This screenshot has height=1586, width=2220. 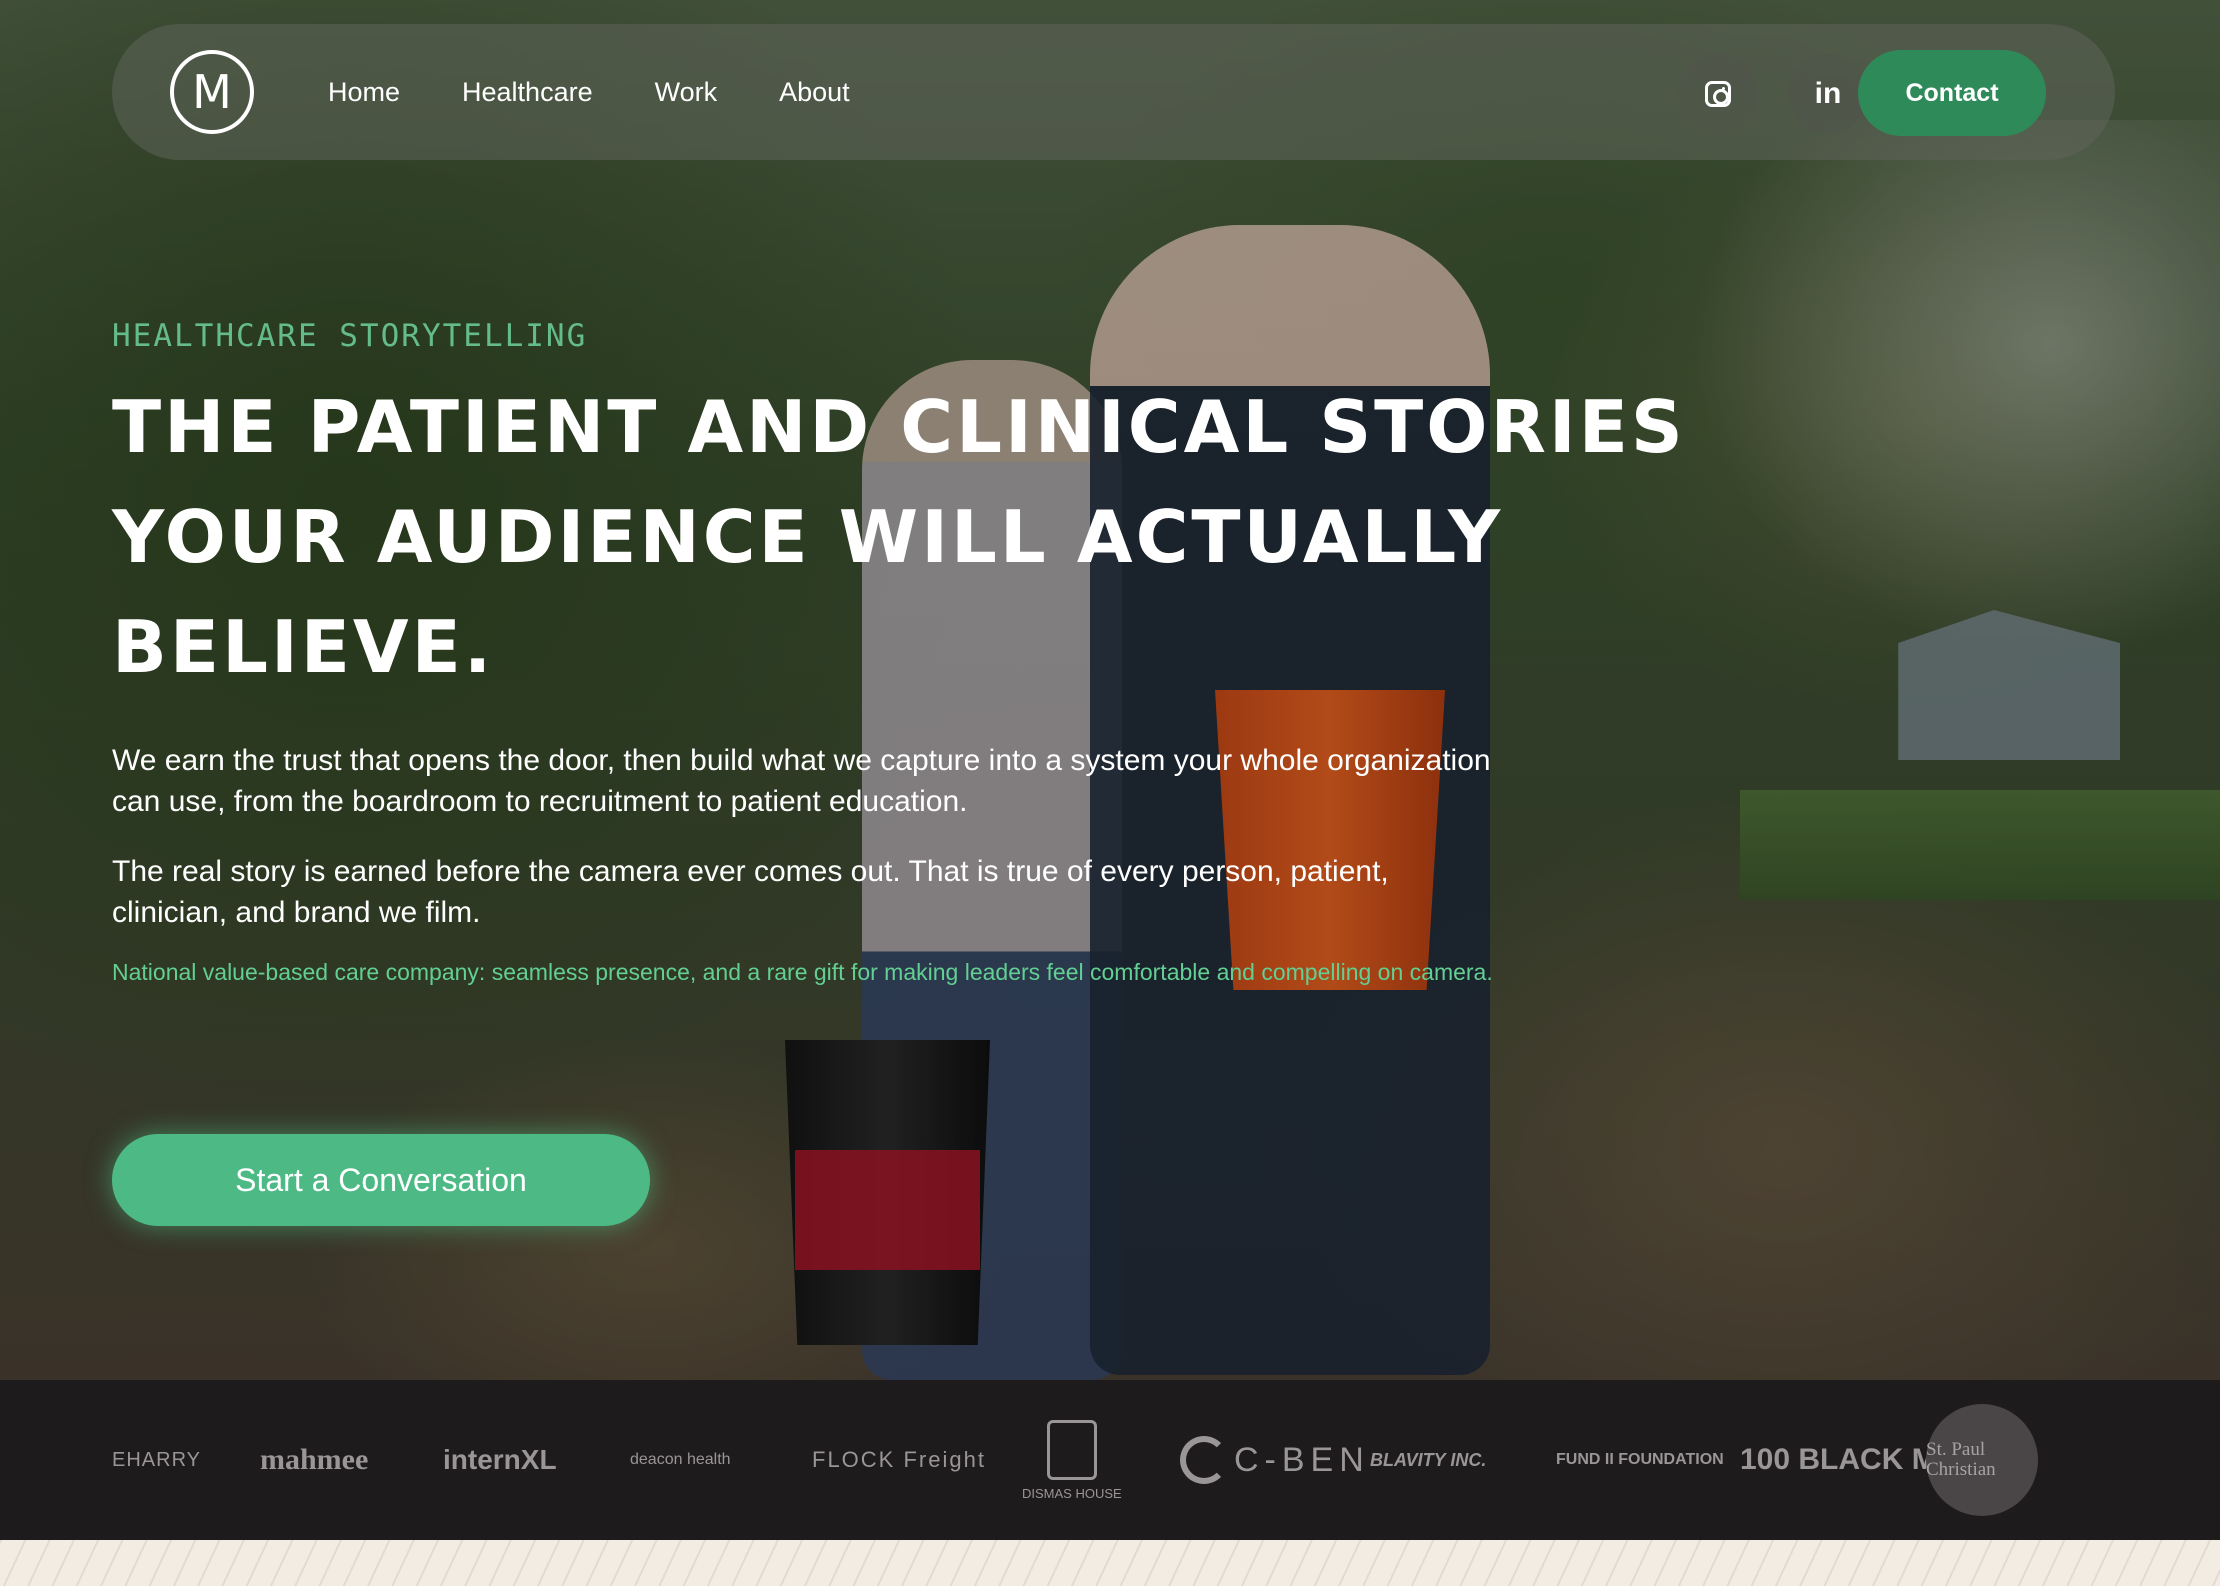 What do you see at coordinates (899, 1459) in the screenshot?
I see `client-logo-flock-freight: FLOCK Freight` at bounding box center [899, 1459].